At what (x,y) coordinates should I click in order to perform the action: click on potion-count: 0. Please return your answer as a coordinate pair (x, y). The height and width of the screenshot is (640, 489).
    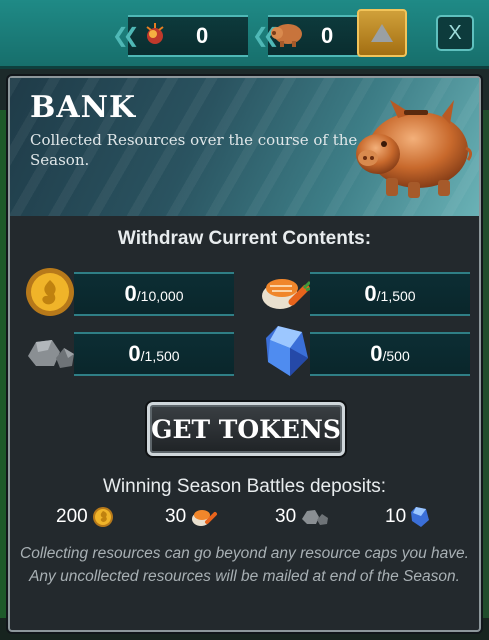
    Looking at the image, I should click on (202, 35).